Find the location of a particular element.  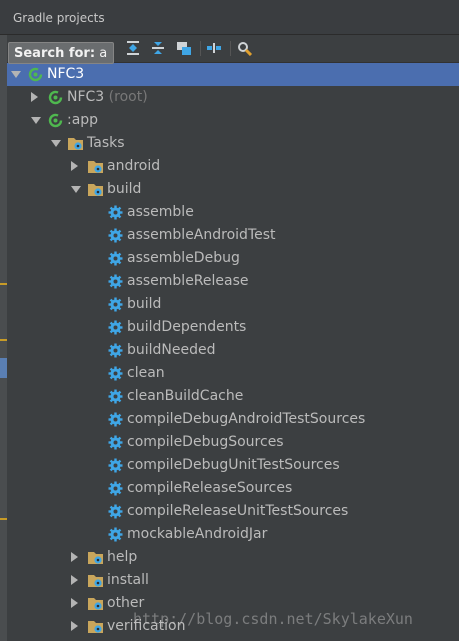

tool-window-title: Gradle projects is located at coordinates (59, 18).